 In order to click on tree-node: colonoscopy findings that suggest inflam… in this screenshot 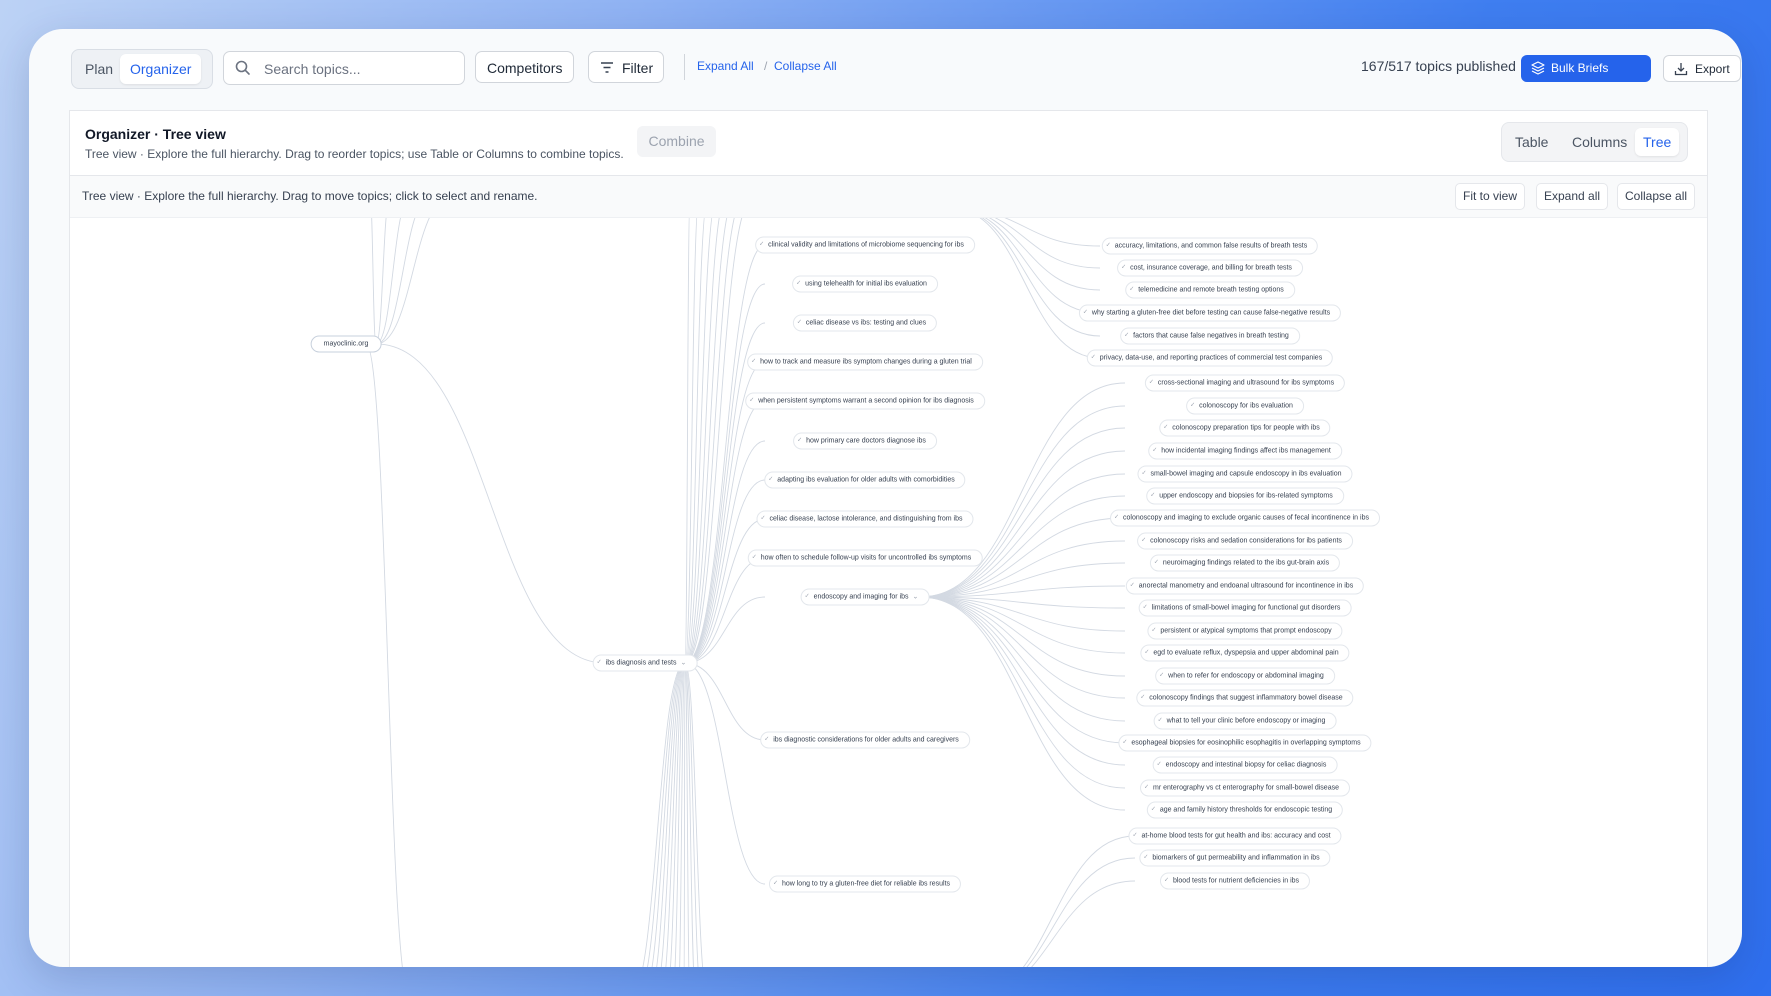, I will do `click(1245, 698)`.